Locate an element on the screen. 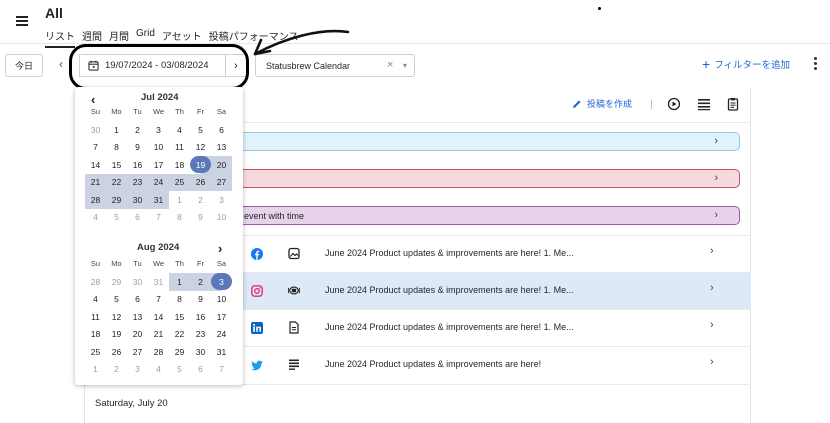 This screenshot has height=423, width=830. add-filter-button: + フィルターを追加 is located at coordinates (746, 64).